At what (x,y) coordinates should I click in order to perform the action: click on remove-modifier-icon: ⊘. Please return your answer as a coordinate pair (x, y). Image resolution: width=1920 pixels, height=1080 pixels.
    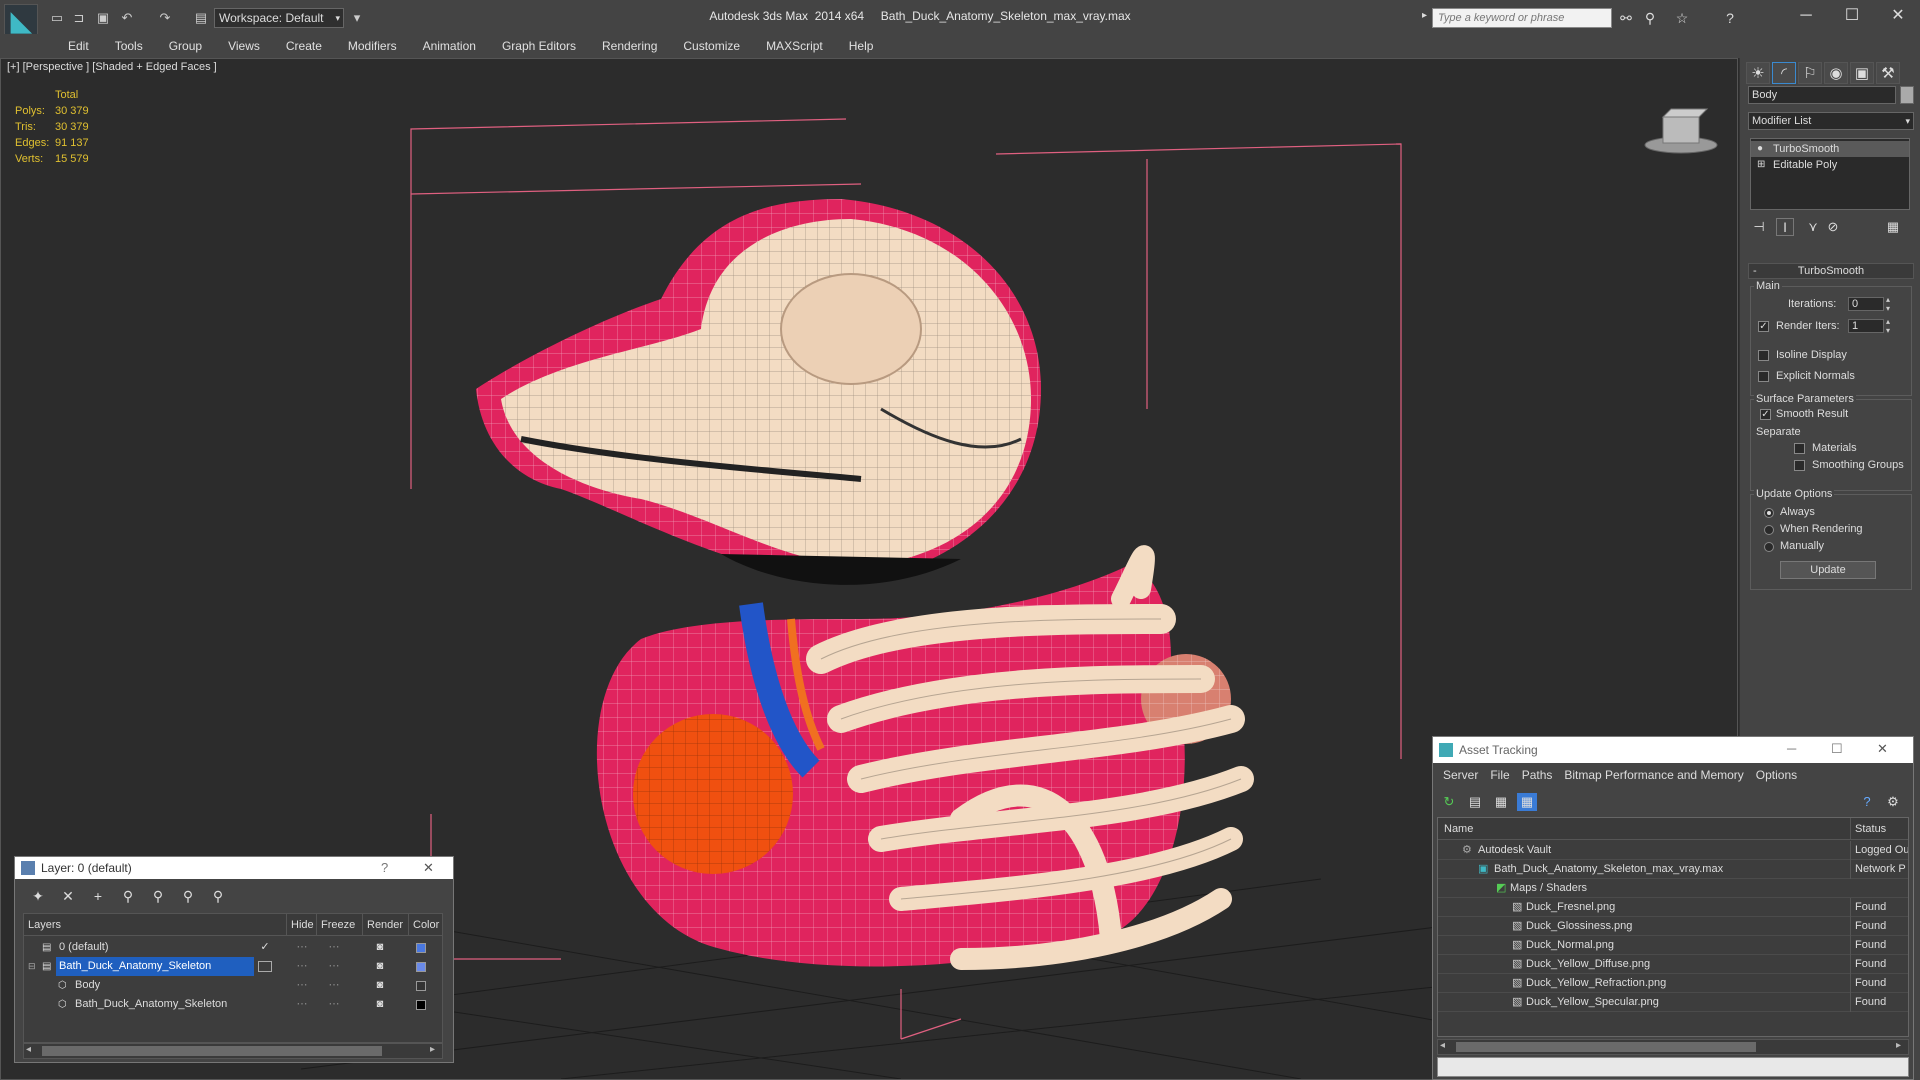
    Looking at the image, I should click on (1833, 227).